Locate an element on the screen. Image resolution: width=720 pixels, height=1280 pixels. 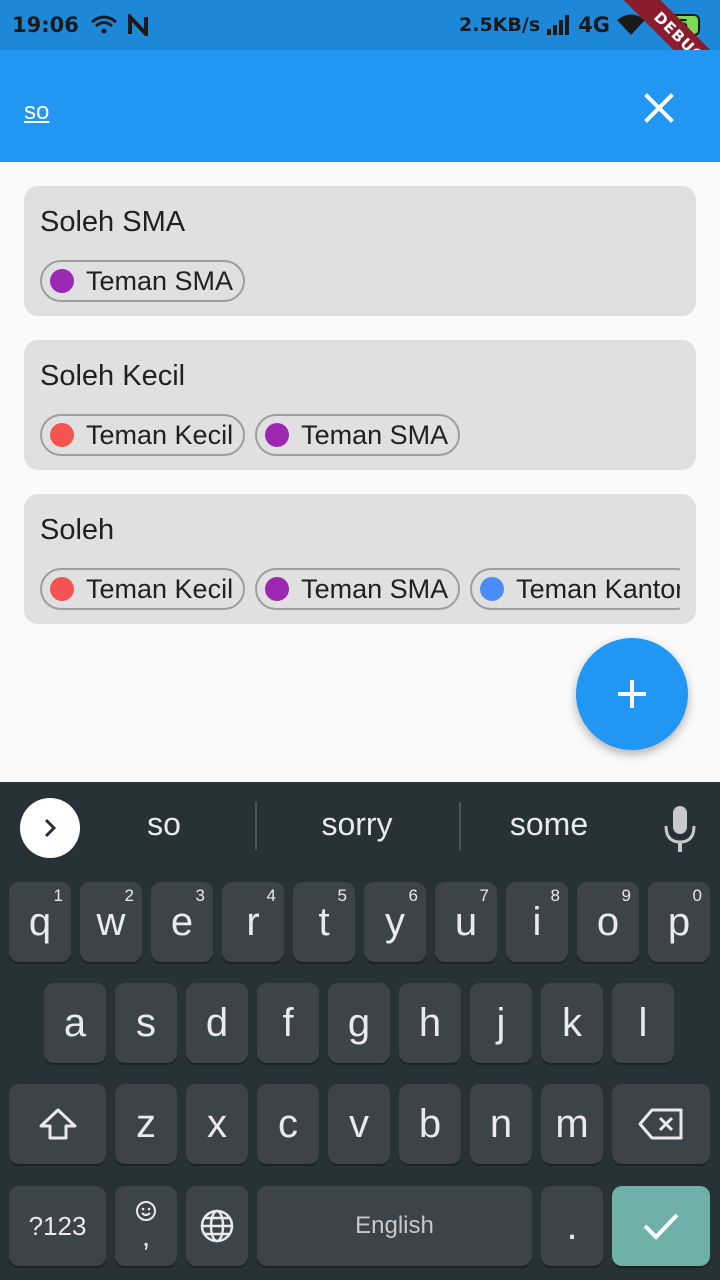
key-d: d is located at coordinates (217, 1023).